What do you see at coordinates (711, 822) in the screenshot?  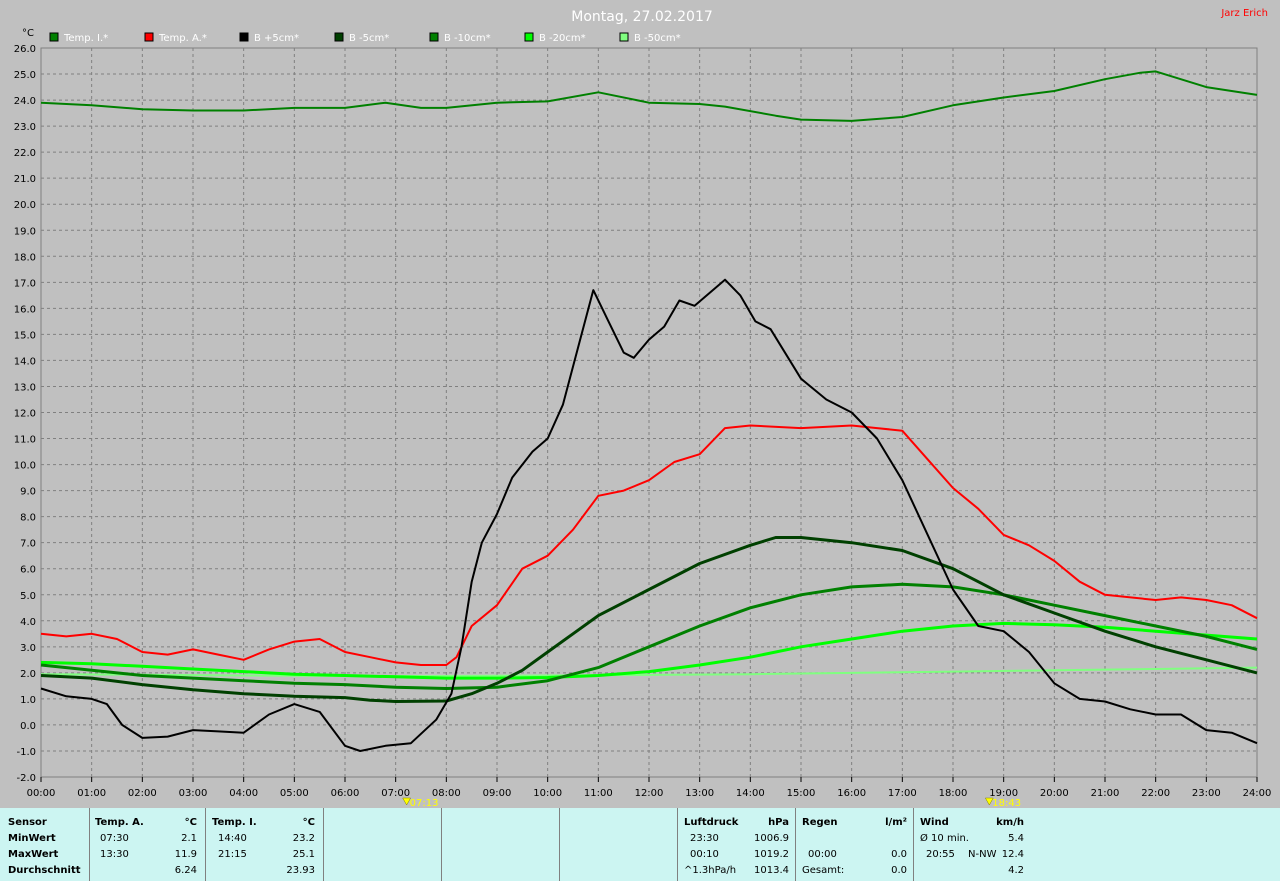 I see `pressure-title: Luftdruck` at bounding box center [711, 822].